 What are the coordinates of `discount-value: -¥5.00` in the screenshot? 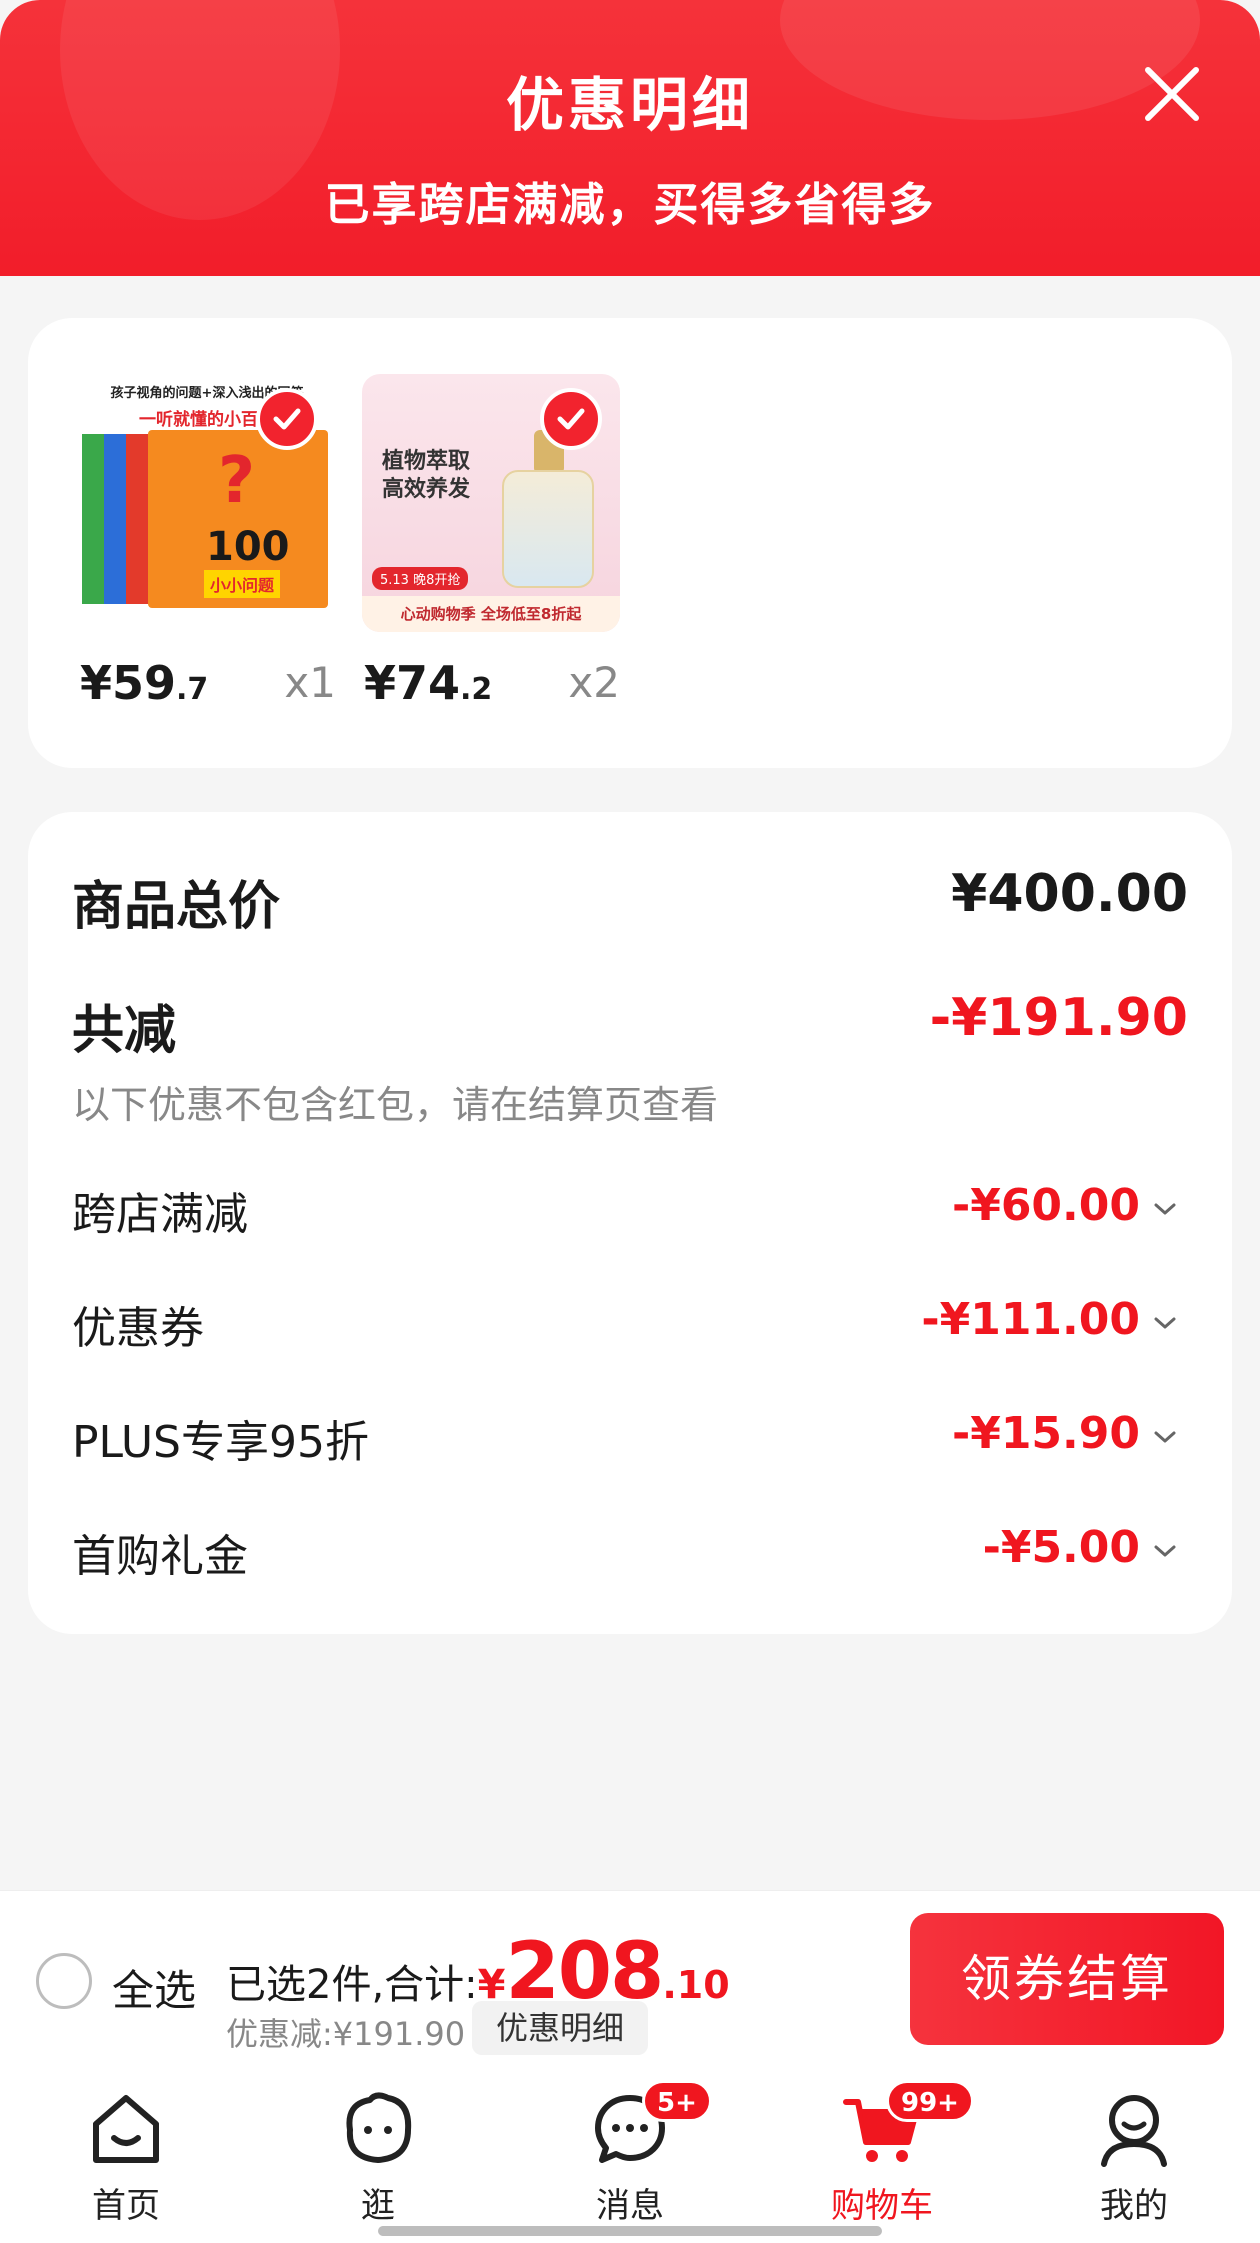 It's located at (1061, 1547).